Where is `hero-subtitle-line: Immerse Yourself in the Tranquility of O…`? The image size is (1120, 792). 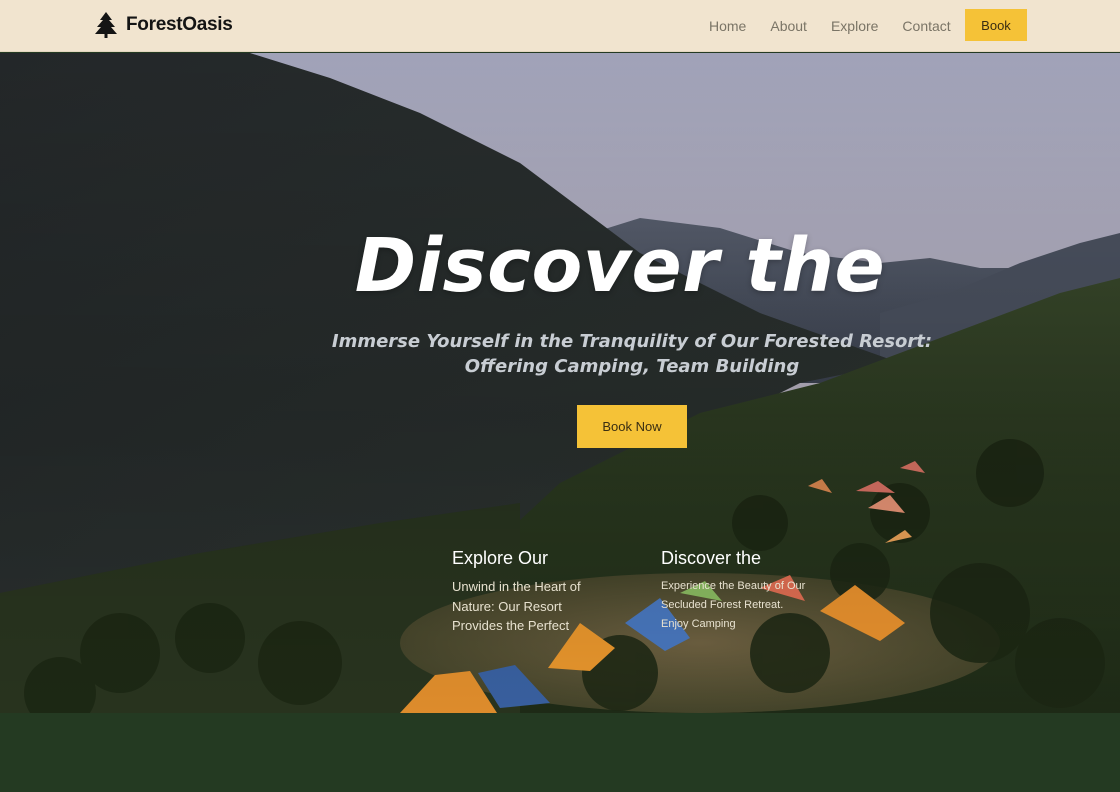
hero-subtitle-line: Immerse Yourself in the Tranquility of O… is located at coordinates (632, 341).